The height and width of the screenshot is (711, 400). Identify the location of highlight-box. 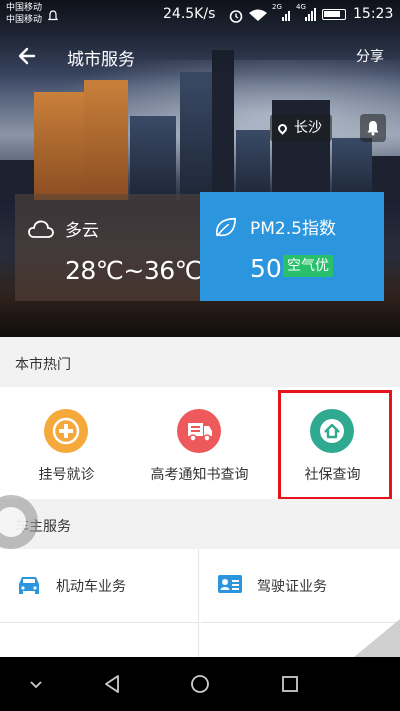
(335, 445).